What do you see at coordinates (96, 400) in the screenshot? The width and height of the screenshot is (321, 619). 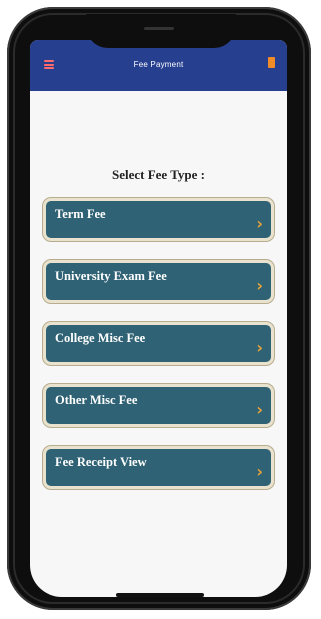 I see `other-misc-fee-label: Other Misc Fee` at bounding box center [96, 400].